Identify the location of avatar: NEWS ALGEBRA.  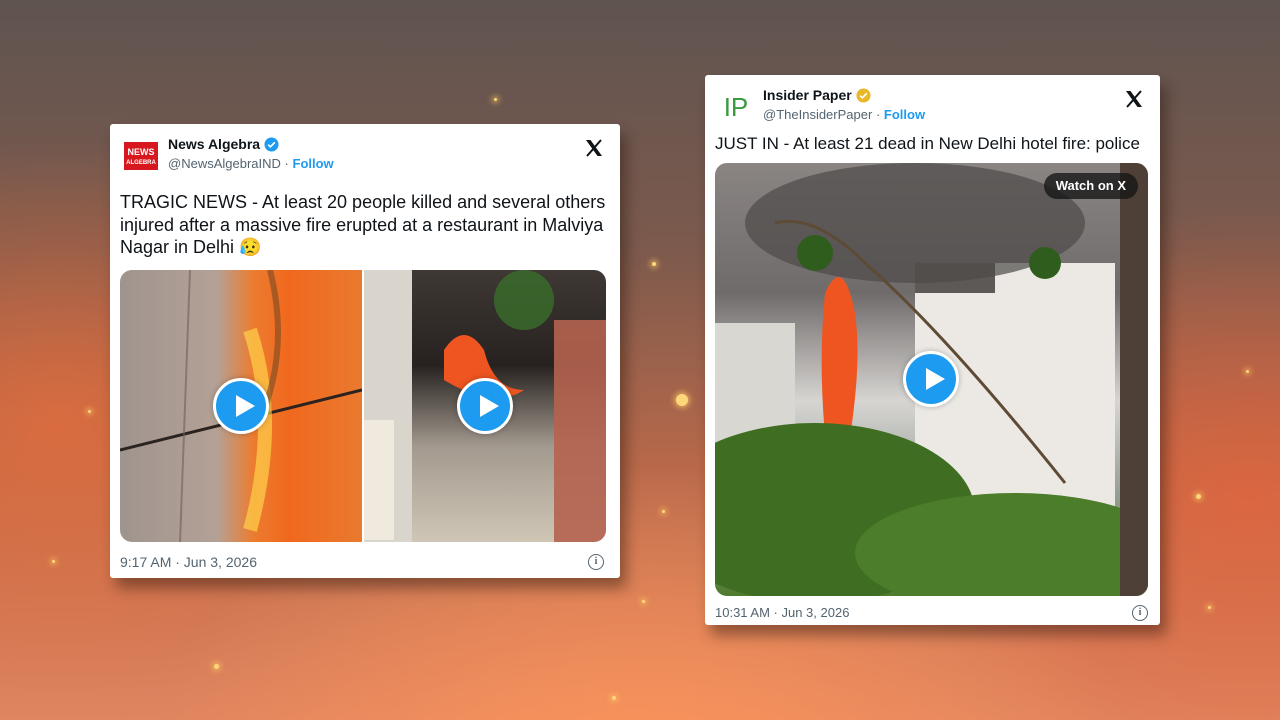
(141, 155).